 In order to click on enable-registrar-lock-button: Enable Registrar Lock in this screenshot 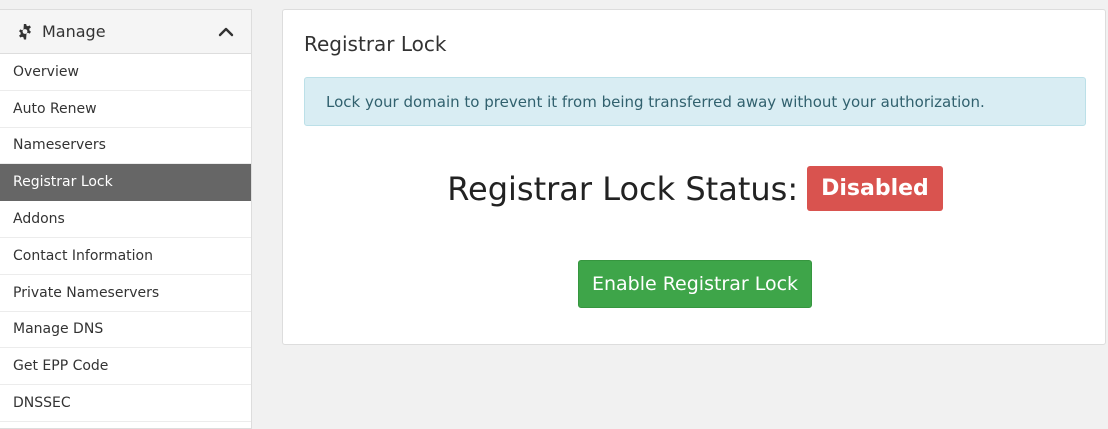, I will do `click(695, 284)`.